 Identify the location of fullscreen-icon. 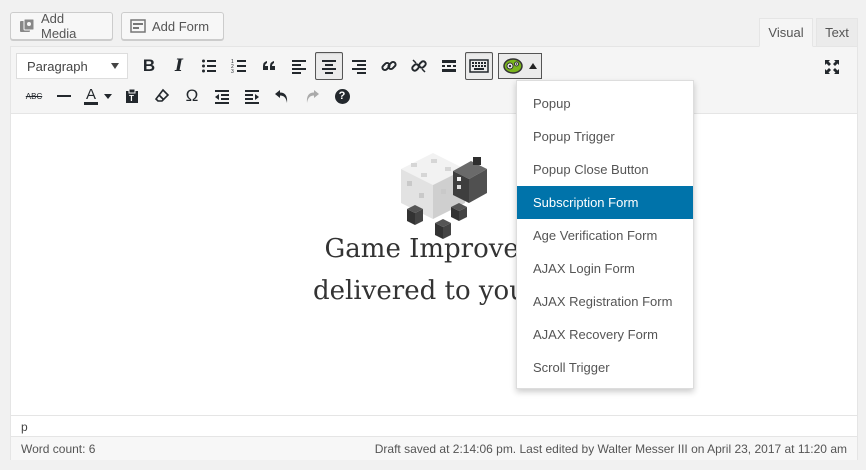
(832, 67).